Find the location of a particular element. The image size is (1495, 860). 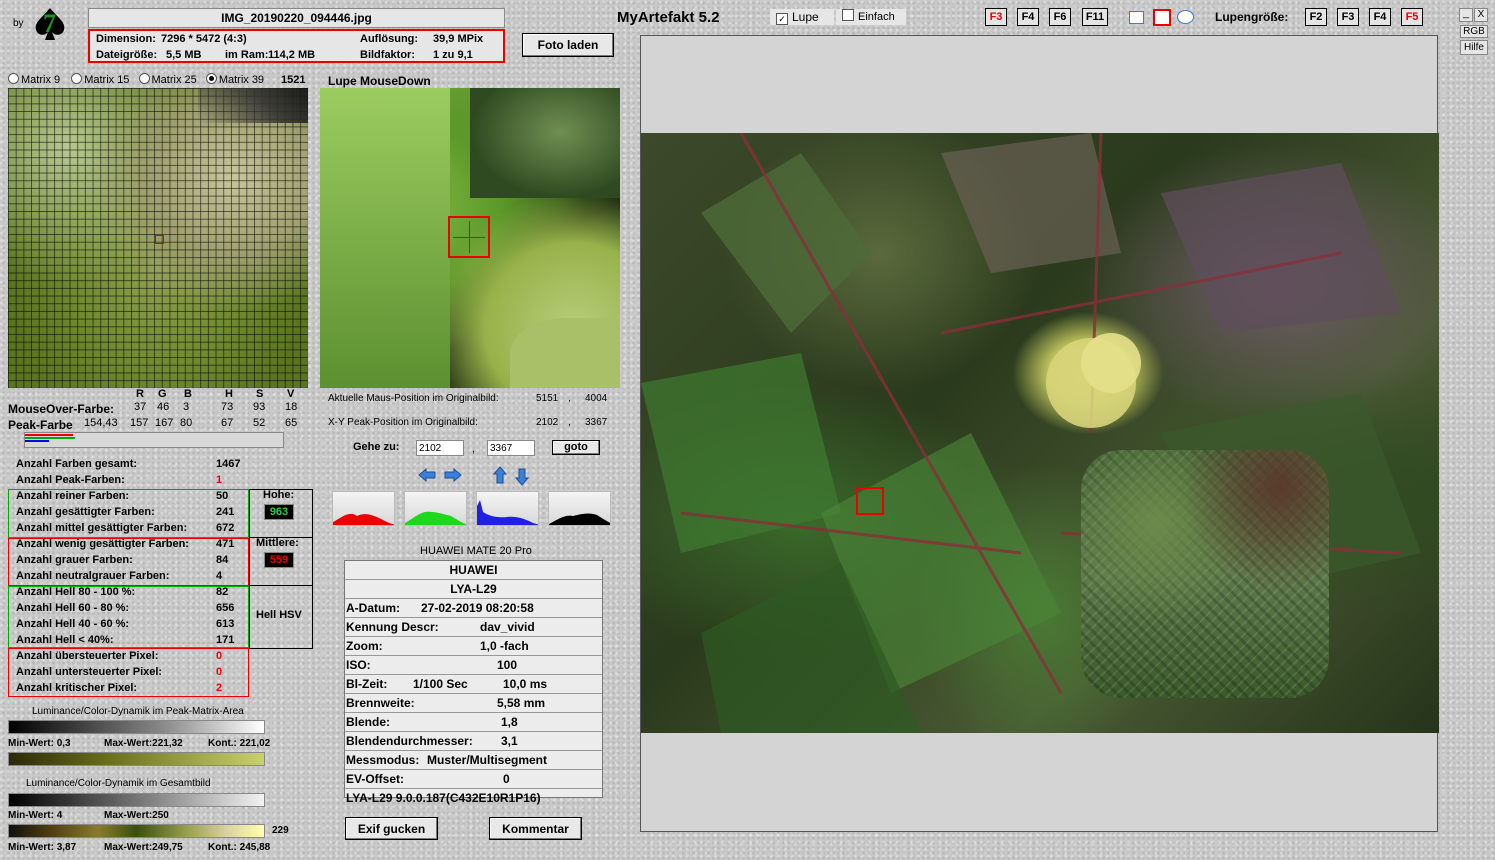

stat-label: Anzahl Hell 60 - 80 %: is located at coordinates (73, 608).